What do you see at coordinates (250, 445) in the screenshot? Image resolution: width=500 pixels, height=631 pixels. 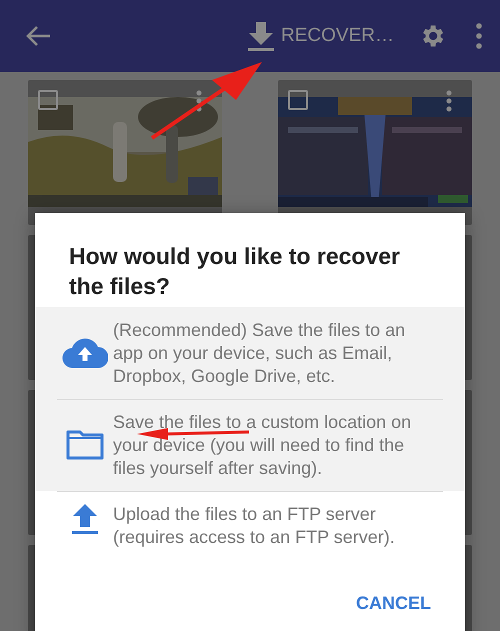 I see `recovery-option: Save the files to a custom location on your device (you will need to find the files yourself after saving).` at bounding box center [250, 445].